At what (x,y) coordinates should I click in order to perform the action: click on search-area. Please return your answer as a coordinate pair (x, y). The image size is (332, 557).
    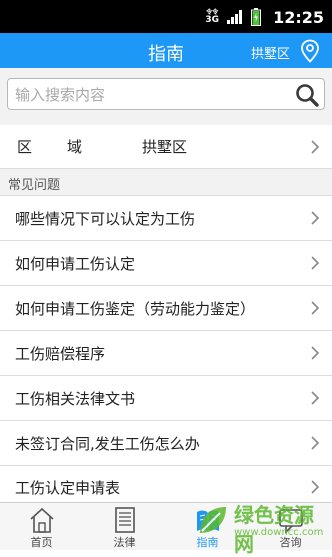
    Looking at the image, I should click on (166, 96).